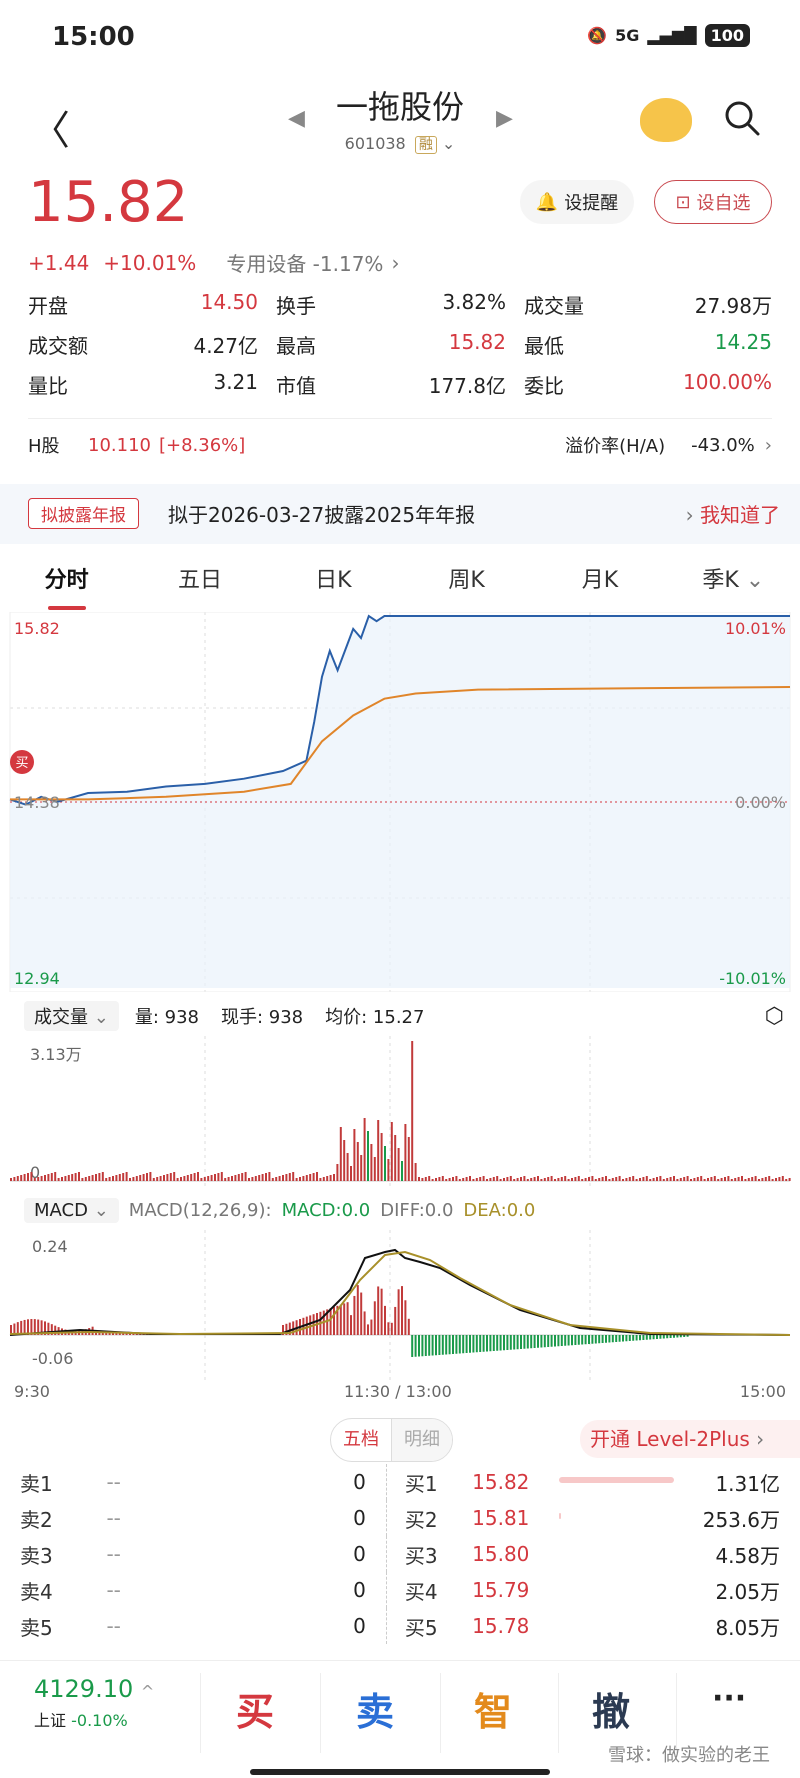  Describe the element at coordinates (71, 1210) in the screenshot. I see `macd-selector: MACD ⌄` at that location.